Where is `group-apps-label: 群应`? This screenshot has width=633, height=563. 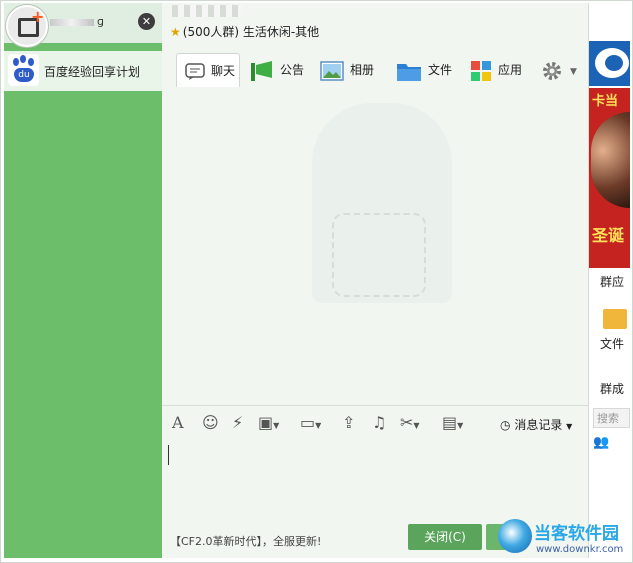
group-apps-label: 群应 is located at coordinates (612, 282).